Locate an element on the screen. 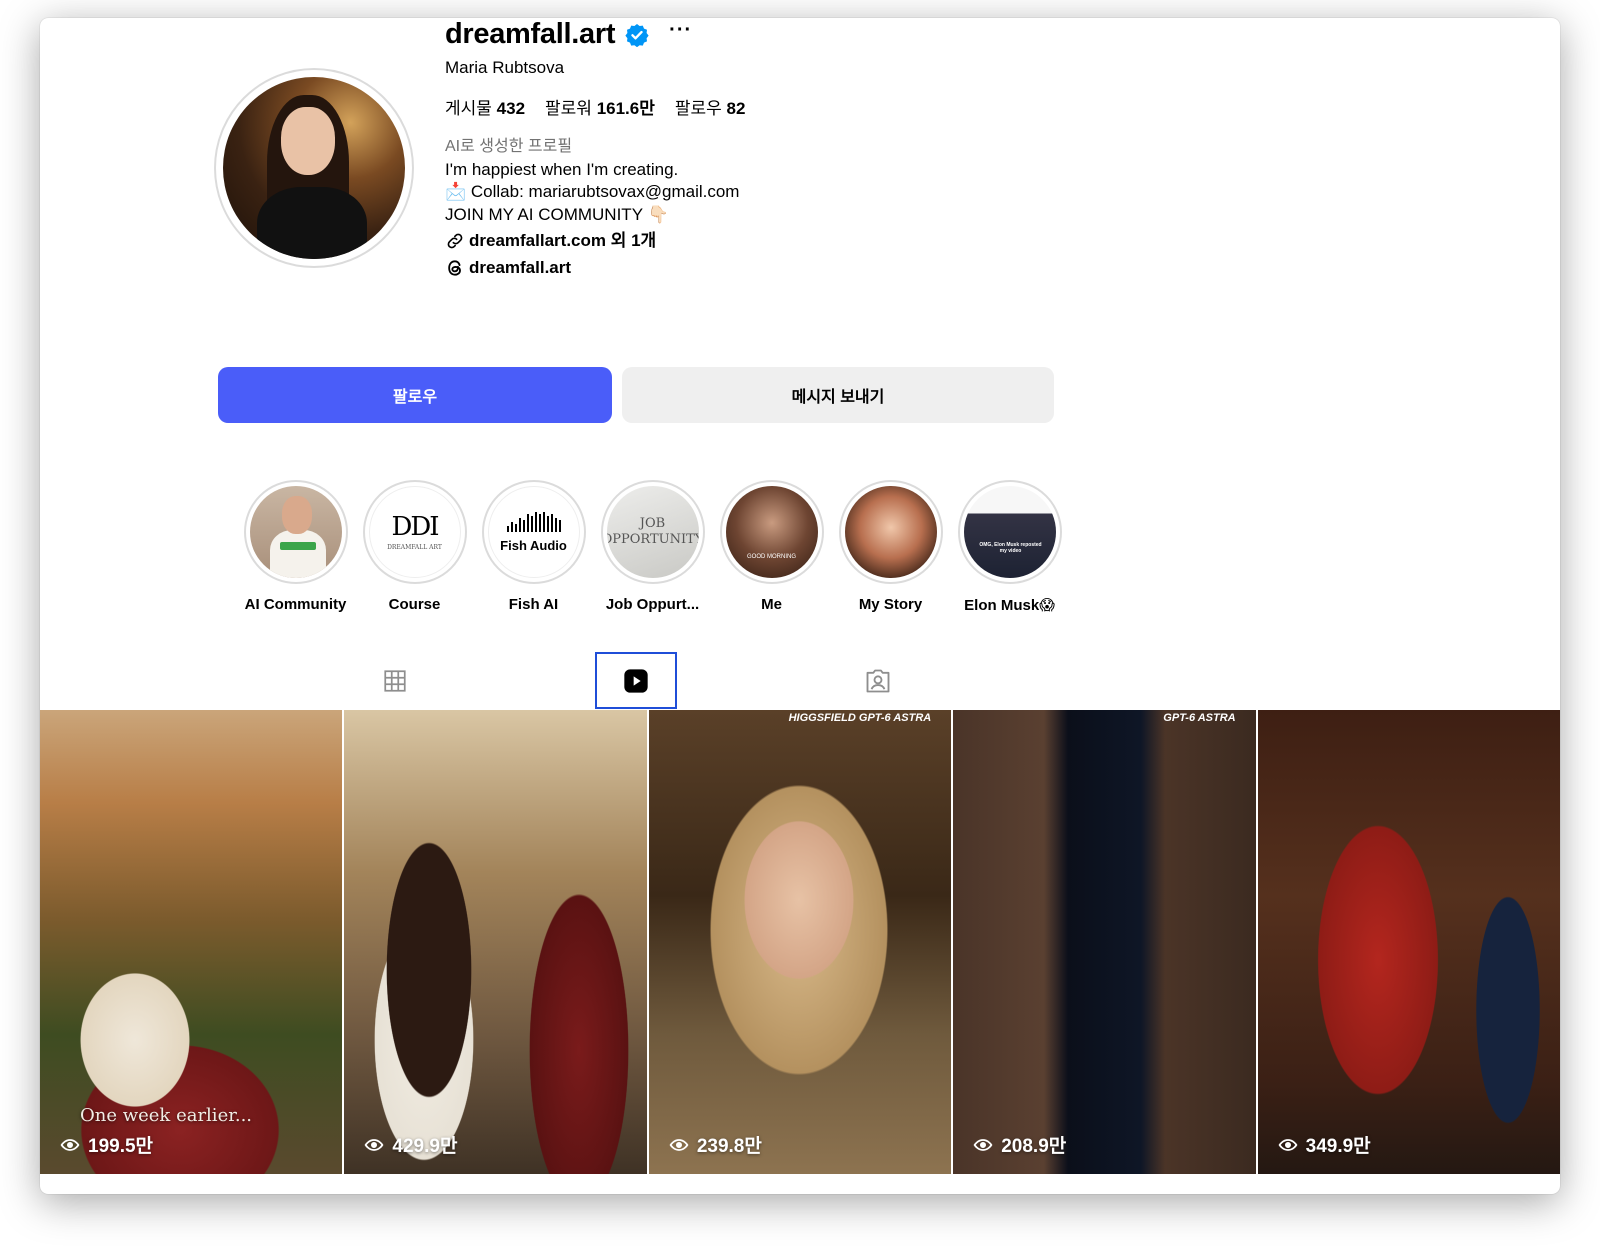  highlight-label: Elon Musk😱 is located at coordinates (1009, 605).